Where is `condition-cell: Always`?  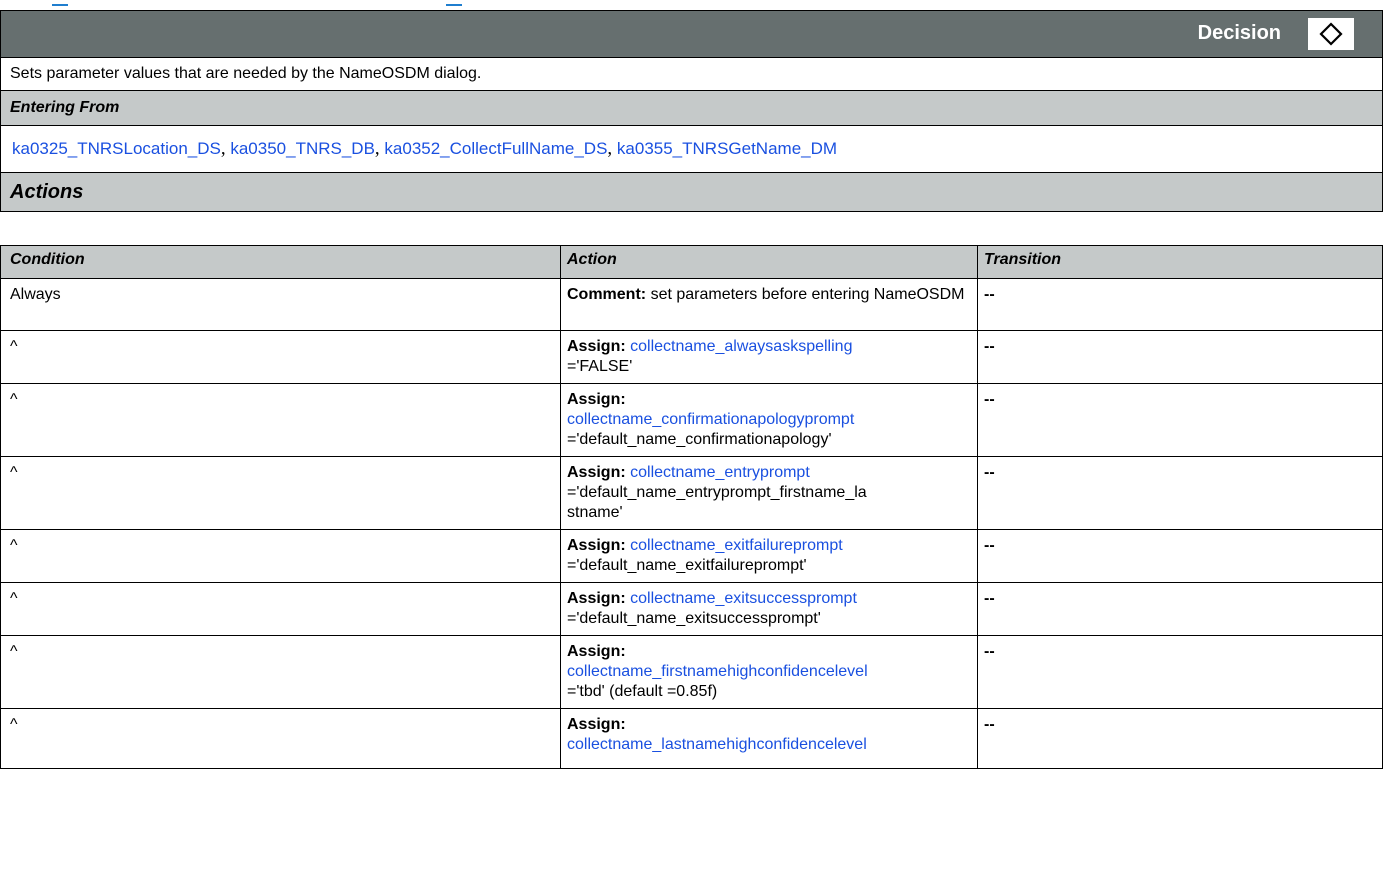
condition-cell: Always is located at coordinates (280, 304).